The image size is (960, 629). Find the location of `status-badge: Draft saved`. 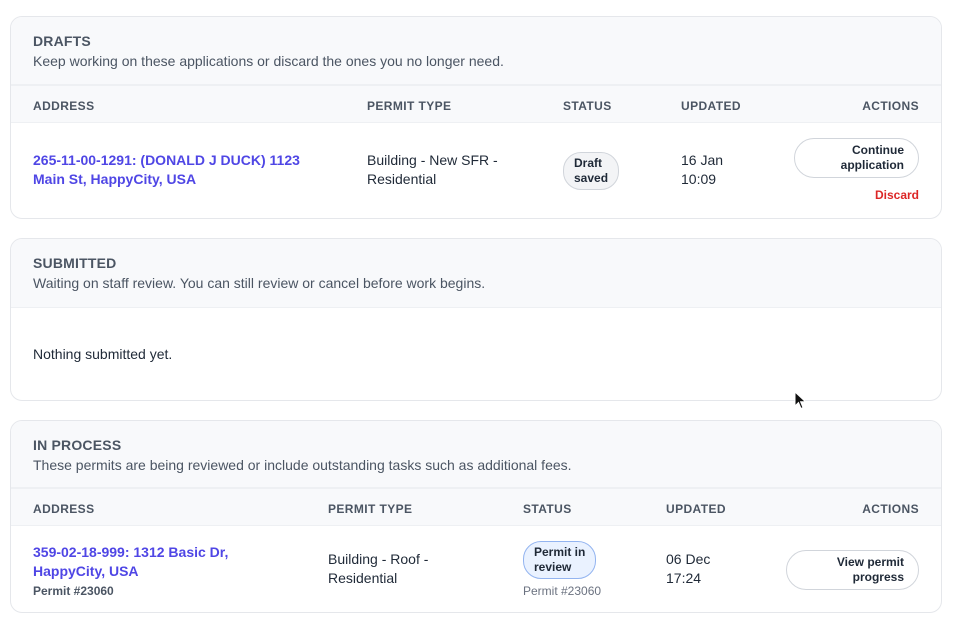

status-badge: Draft saved is located at coordinates (591, 171).